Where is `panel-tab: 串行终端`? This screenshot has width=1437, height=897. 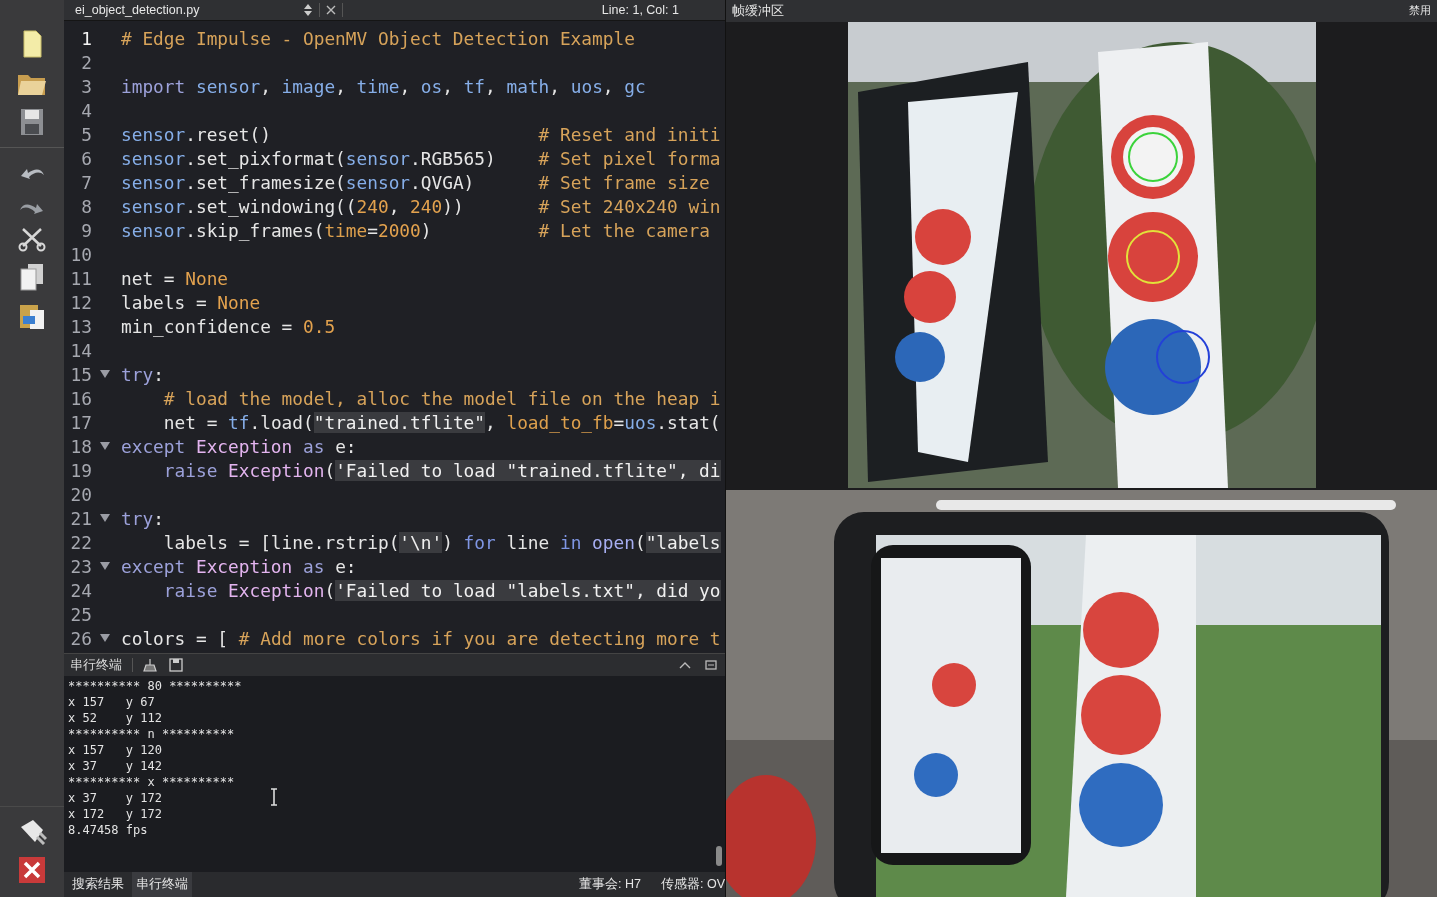 panel-tab: 串行终端 is located at coordinates (162, 884).